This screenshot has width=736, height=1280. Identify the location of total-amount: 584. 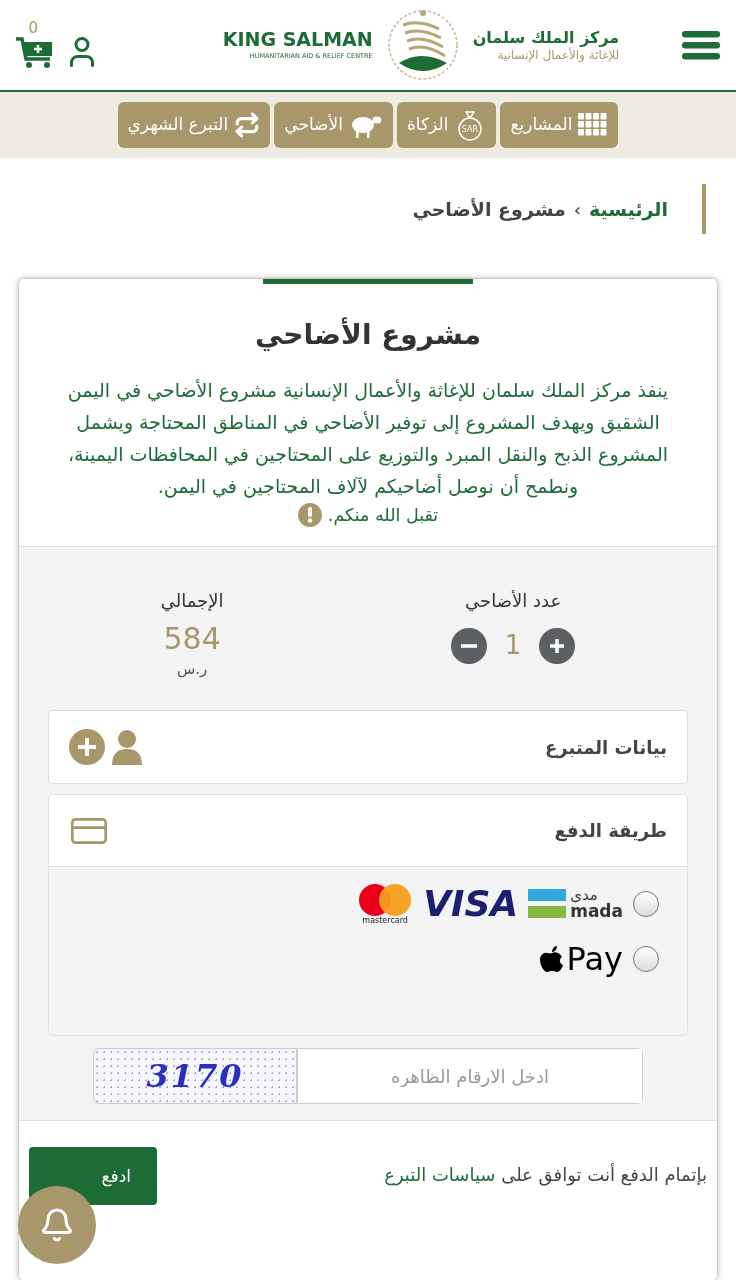
(192, 639).